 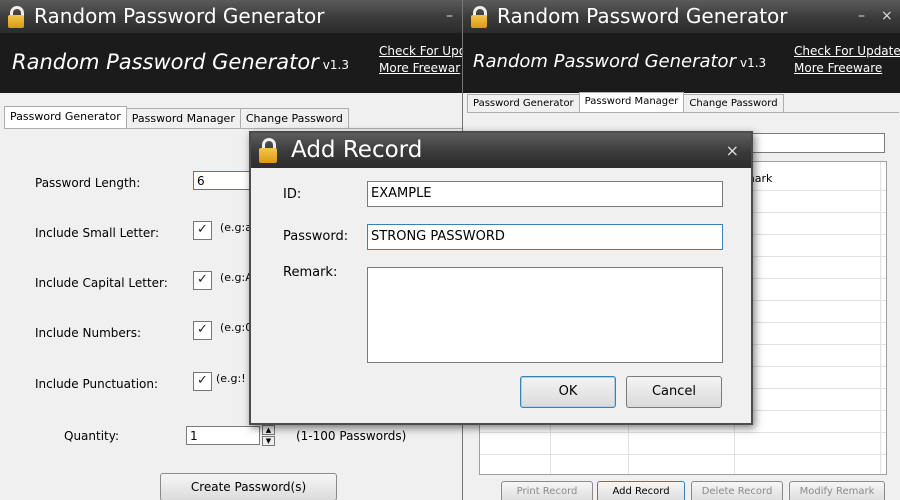 What do you see at coordinates (223, 180) in the screenshot?
I see `password-length-input: 6` at bounding box center [223, 180].